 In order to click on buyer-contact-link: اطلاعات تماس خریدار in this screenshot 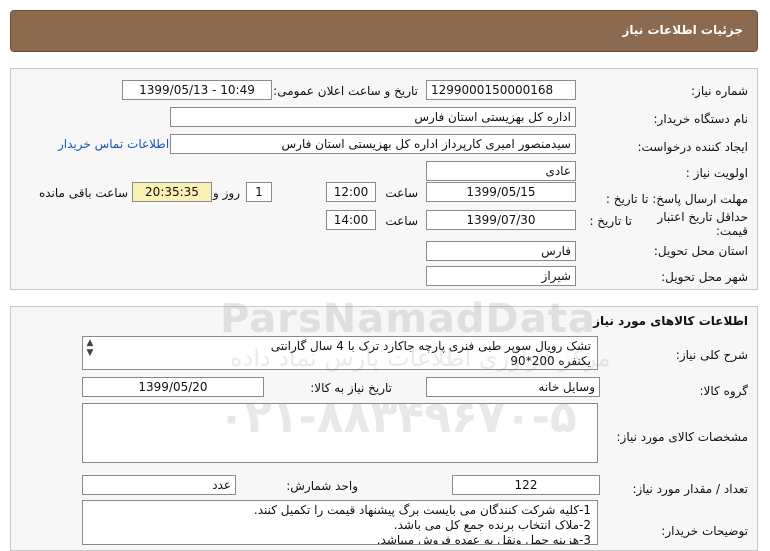, I will do `click(113, 144)`.